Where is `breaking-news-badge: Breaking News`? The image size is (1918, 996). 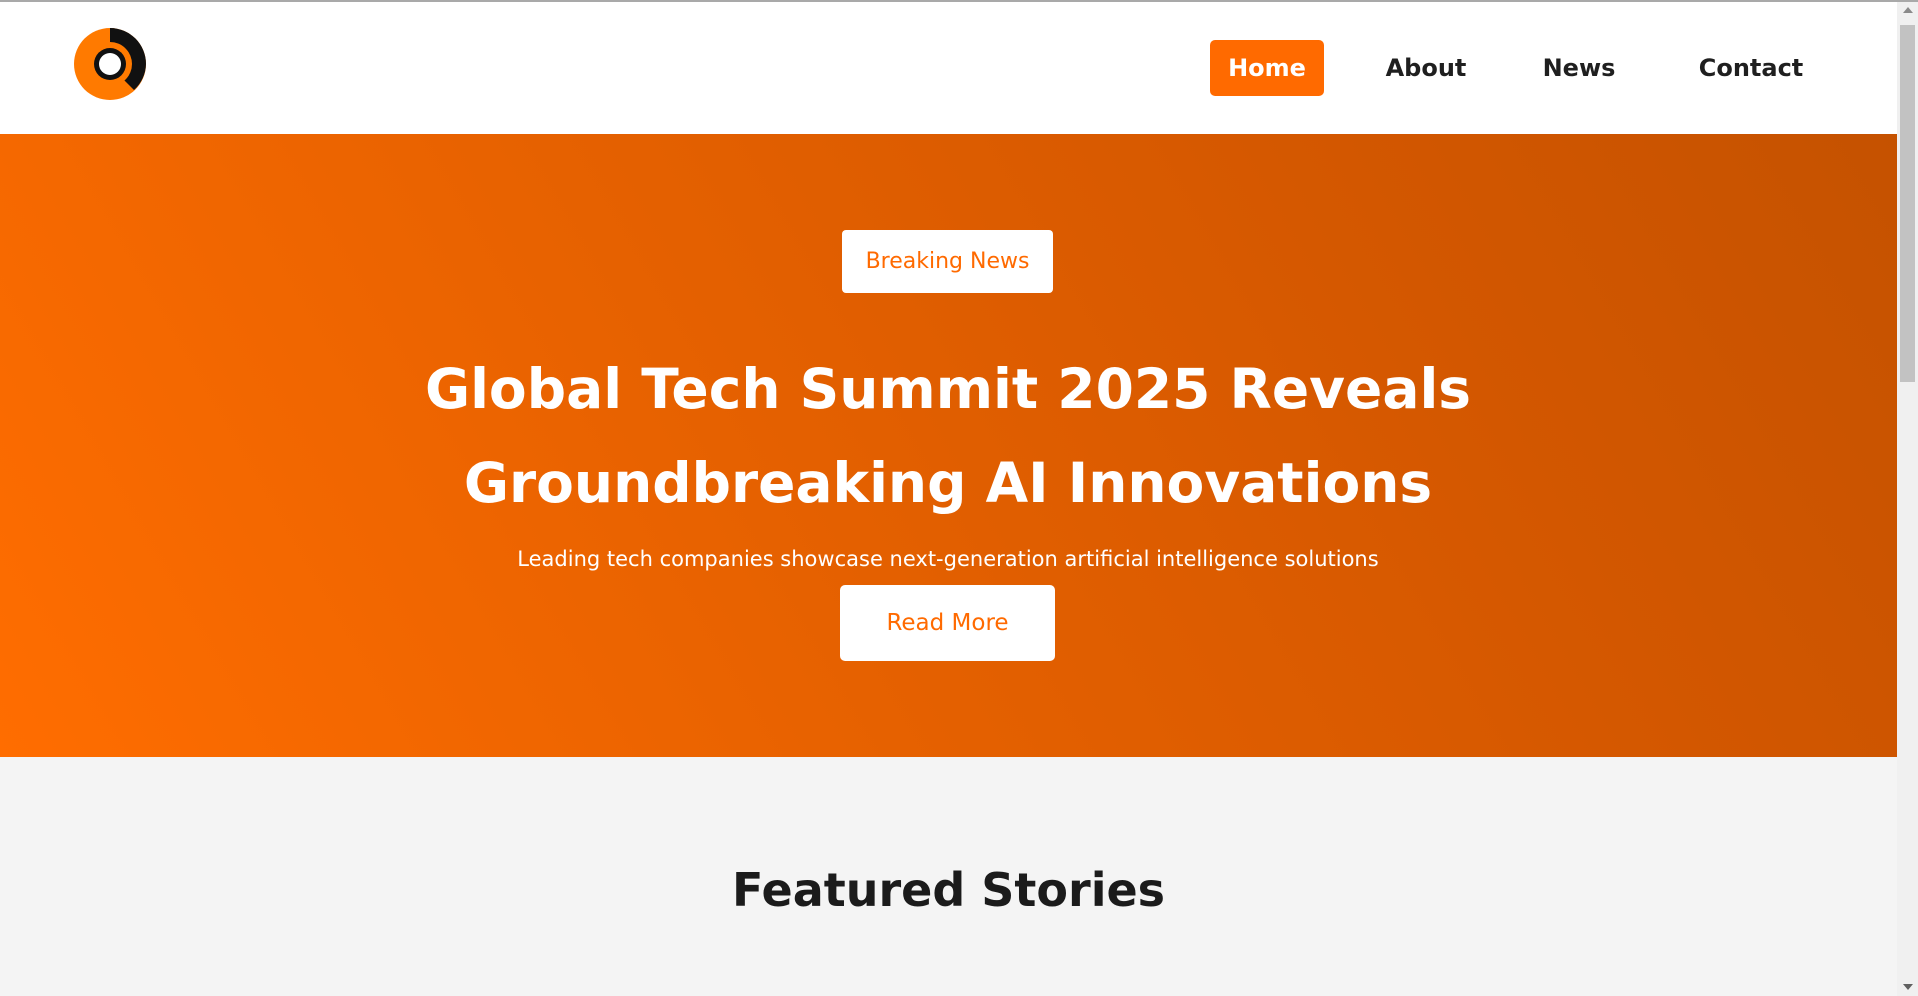 breaking-news-badge: Breaking News is located at coordinates (947, 261).